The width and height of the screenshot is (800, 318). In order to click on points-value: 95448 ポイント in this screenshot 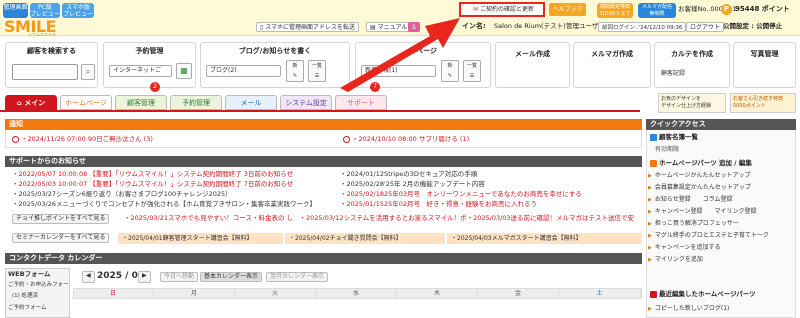, I will do `click(762, 9)`.